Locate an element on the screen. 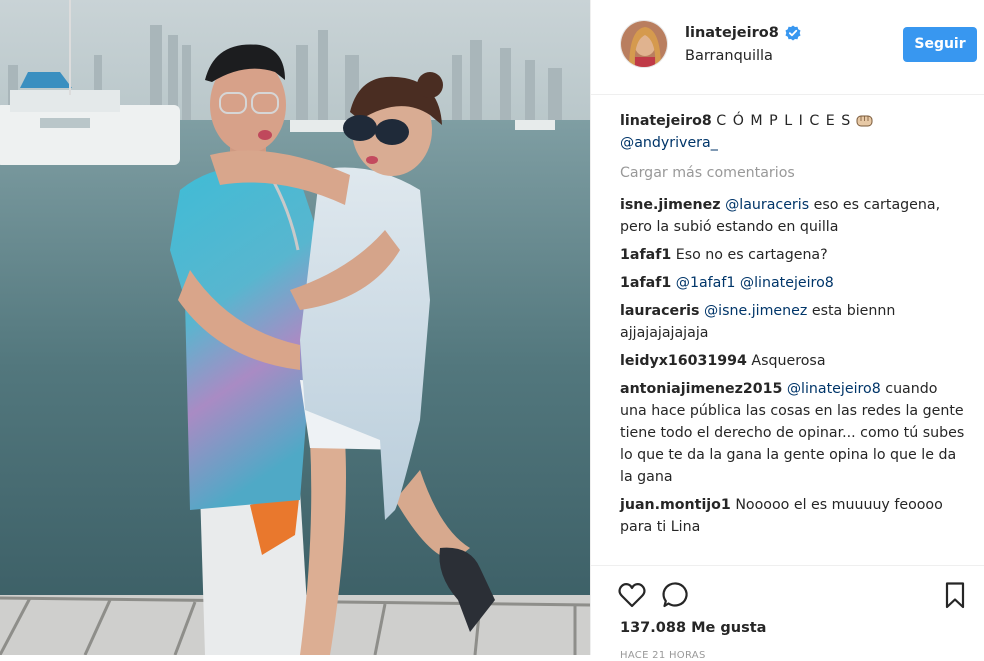 The height and width of the screenshot is (661, 984). comment-text: Eso no es cartagena? is located at coordinates (751, 255).